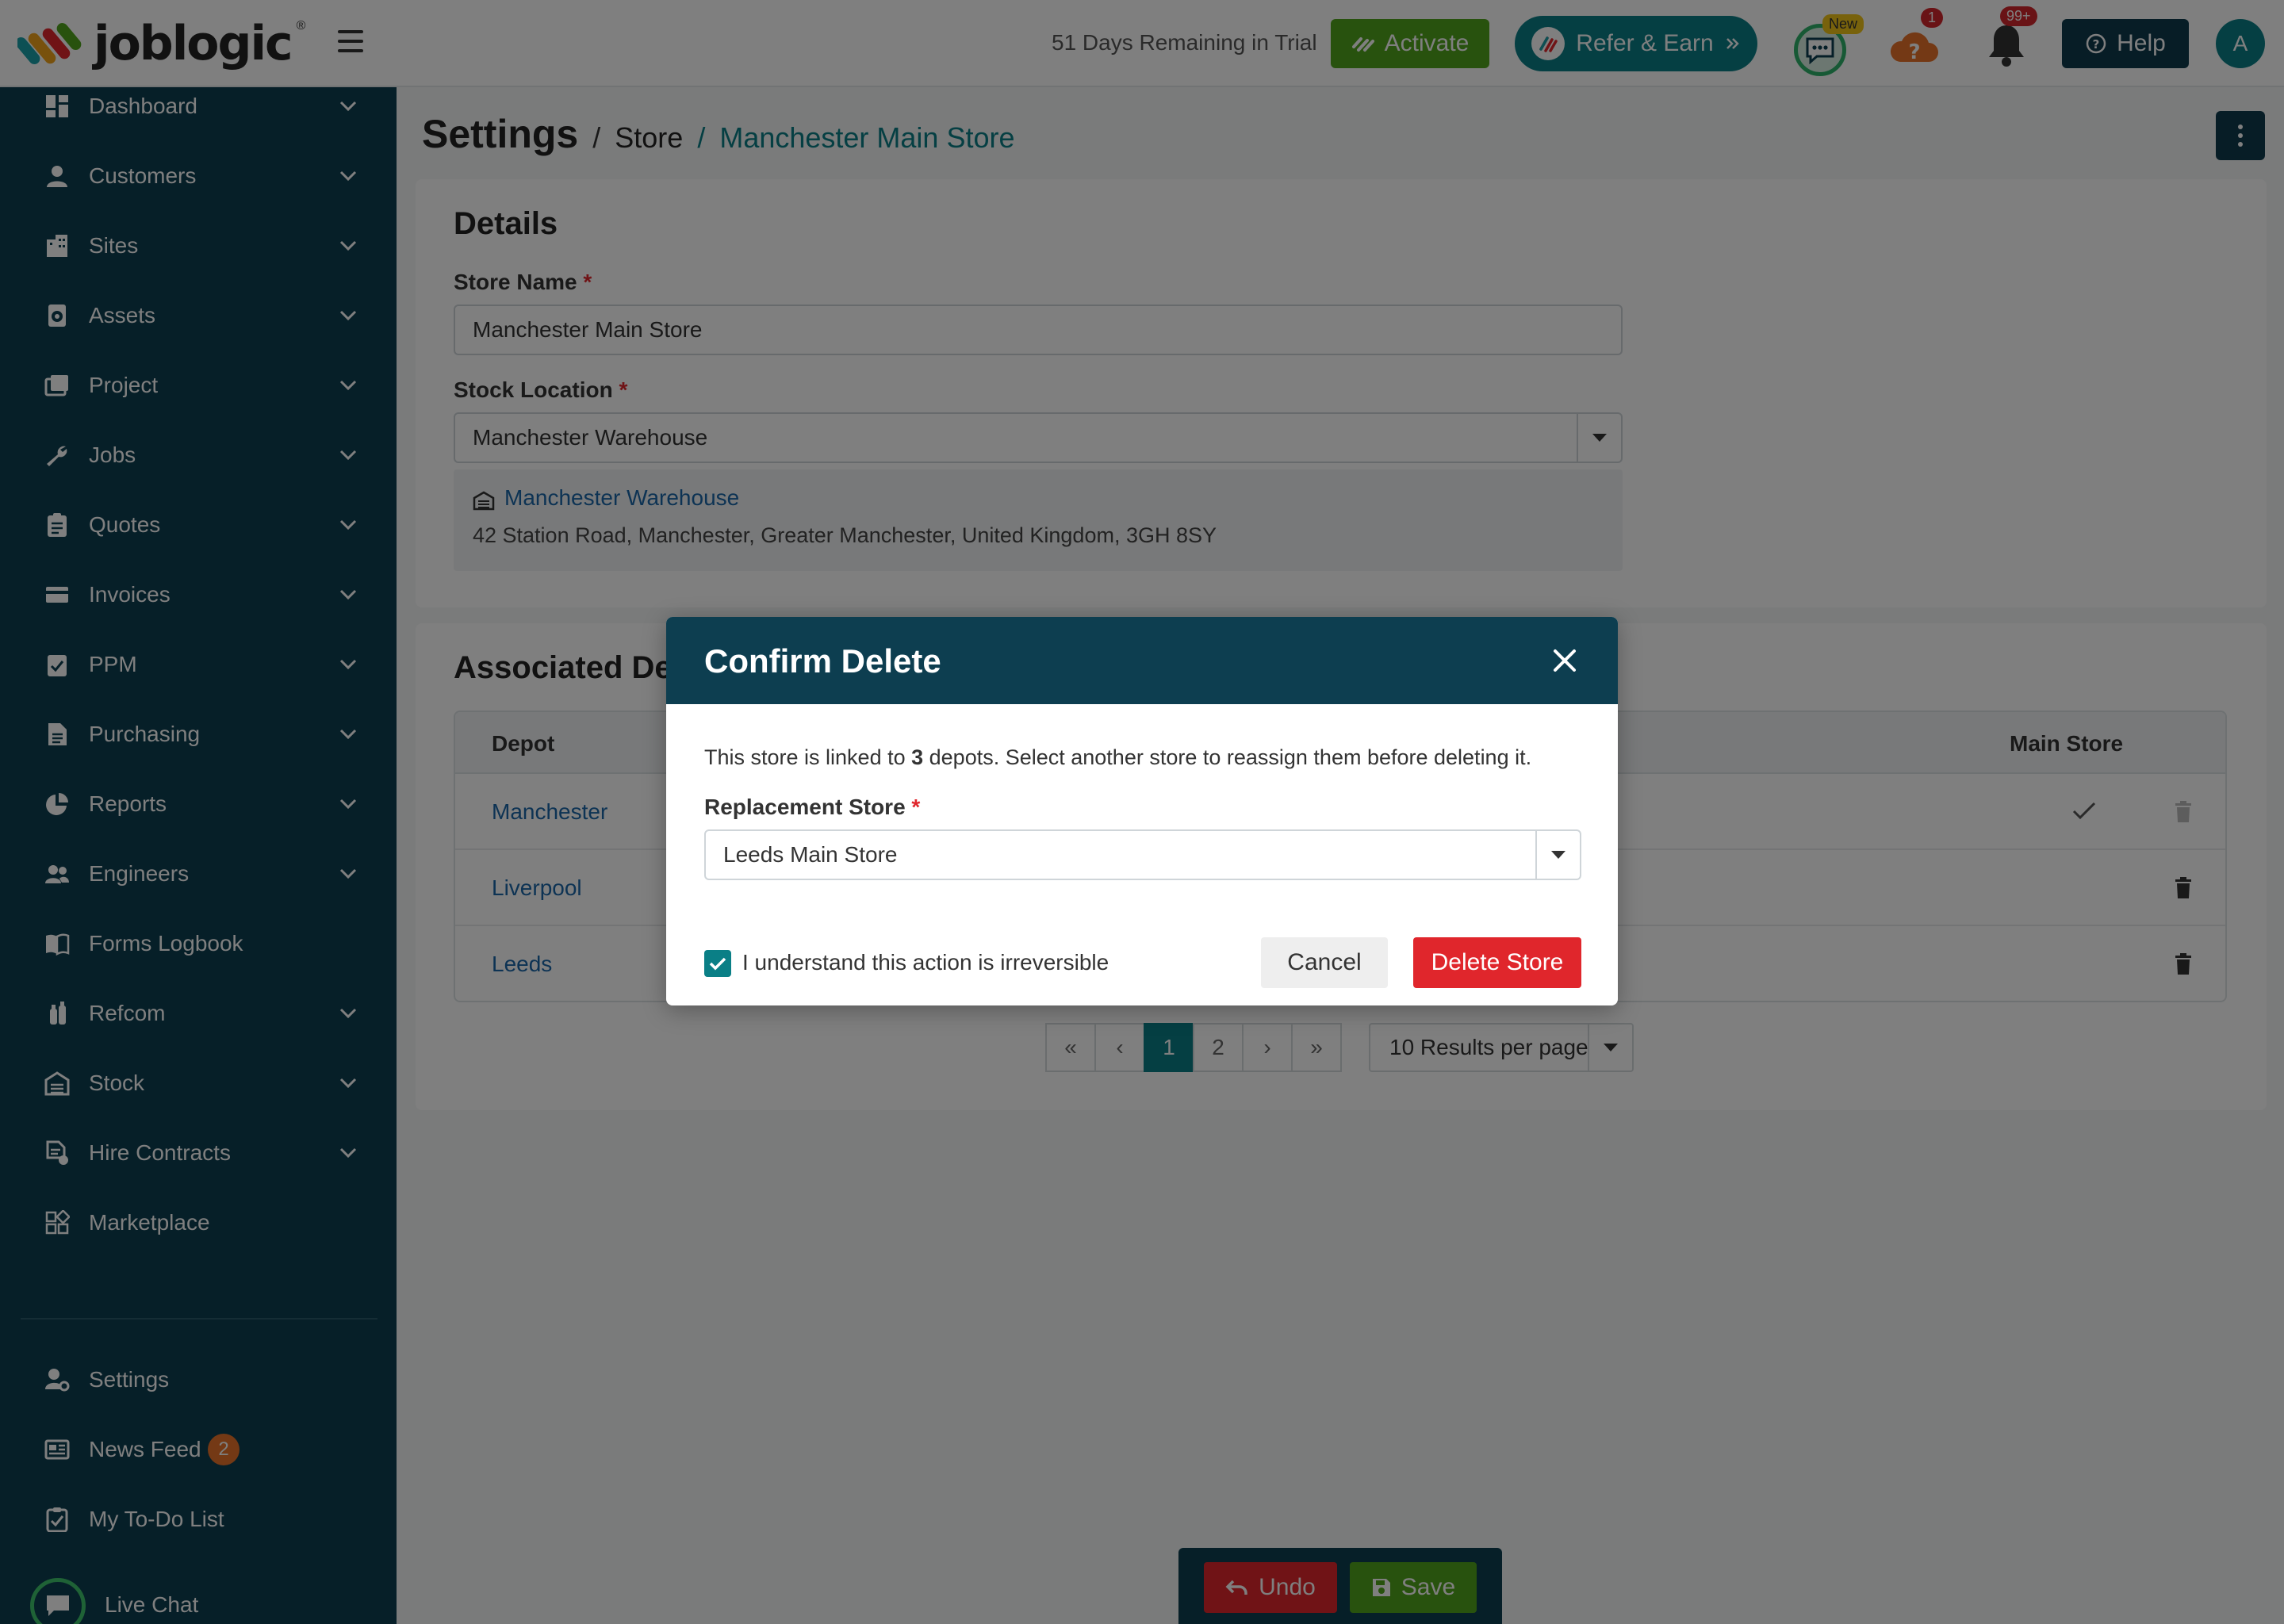  Describe the element at coordinates (1557, 855) in the screenshot. I see `caret-down-icon` at that location.